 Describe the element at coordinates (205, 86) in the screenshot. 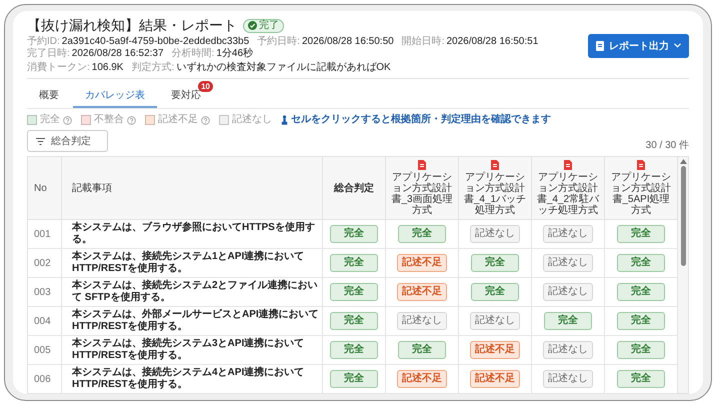

I see `count-badge: 10` at that location.